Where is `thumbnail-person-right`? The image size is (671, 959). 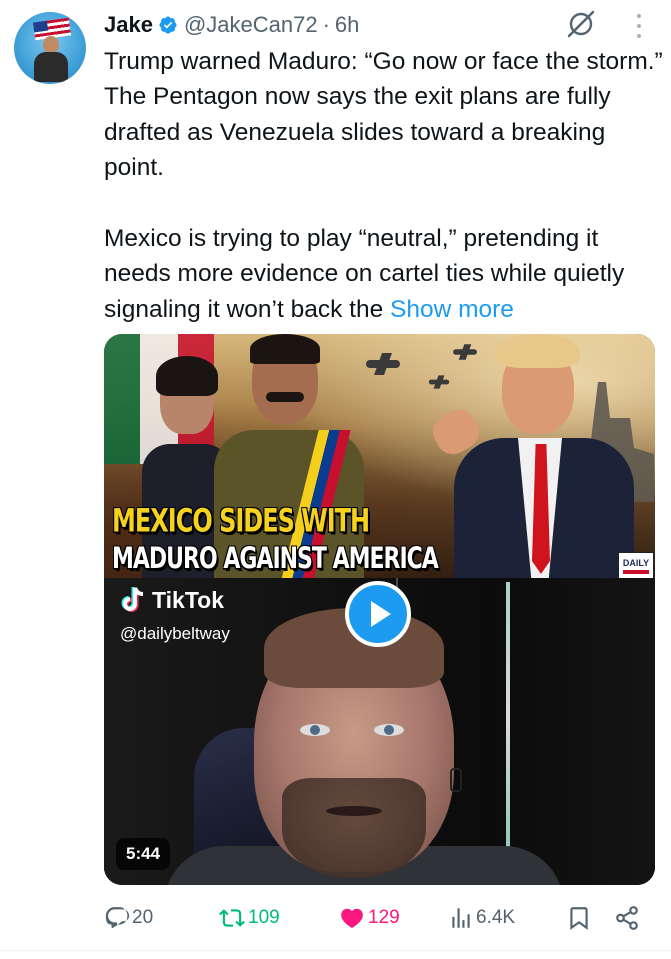 thumbnail-person-right is located at coordinates (530, 456).